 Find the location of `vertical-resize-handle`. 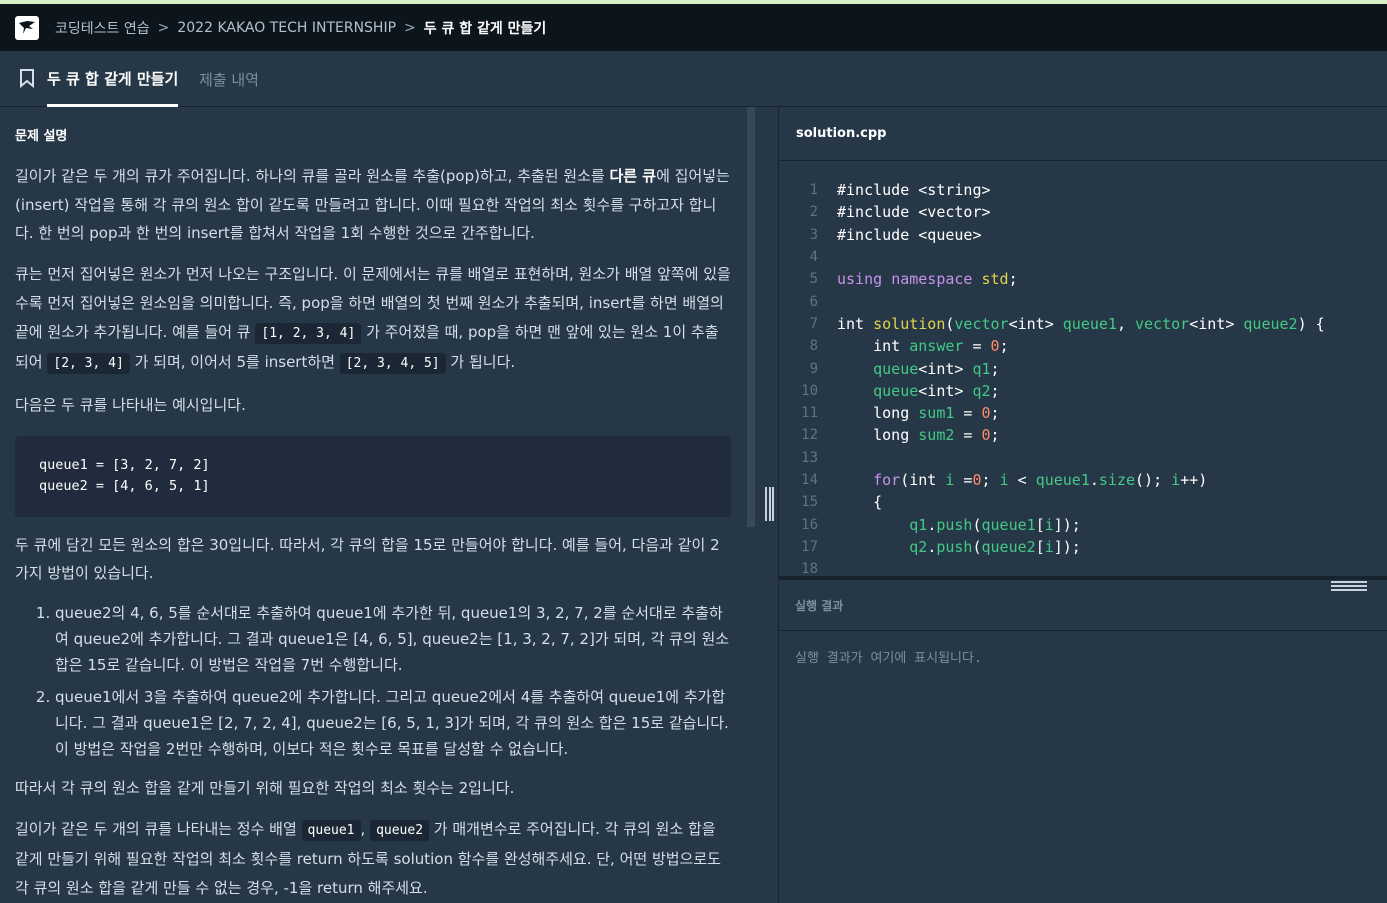

vertical-resize-handle is located at coordinates (769, 504).